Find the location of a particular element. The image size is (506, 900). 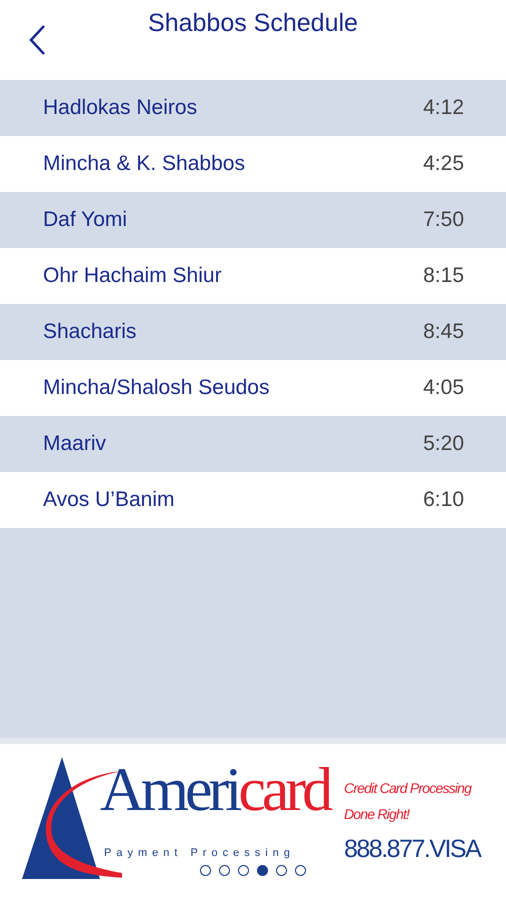

brand-name: Americard is located at coordinates (215, 790).